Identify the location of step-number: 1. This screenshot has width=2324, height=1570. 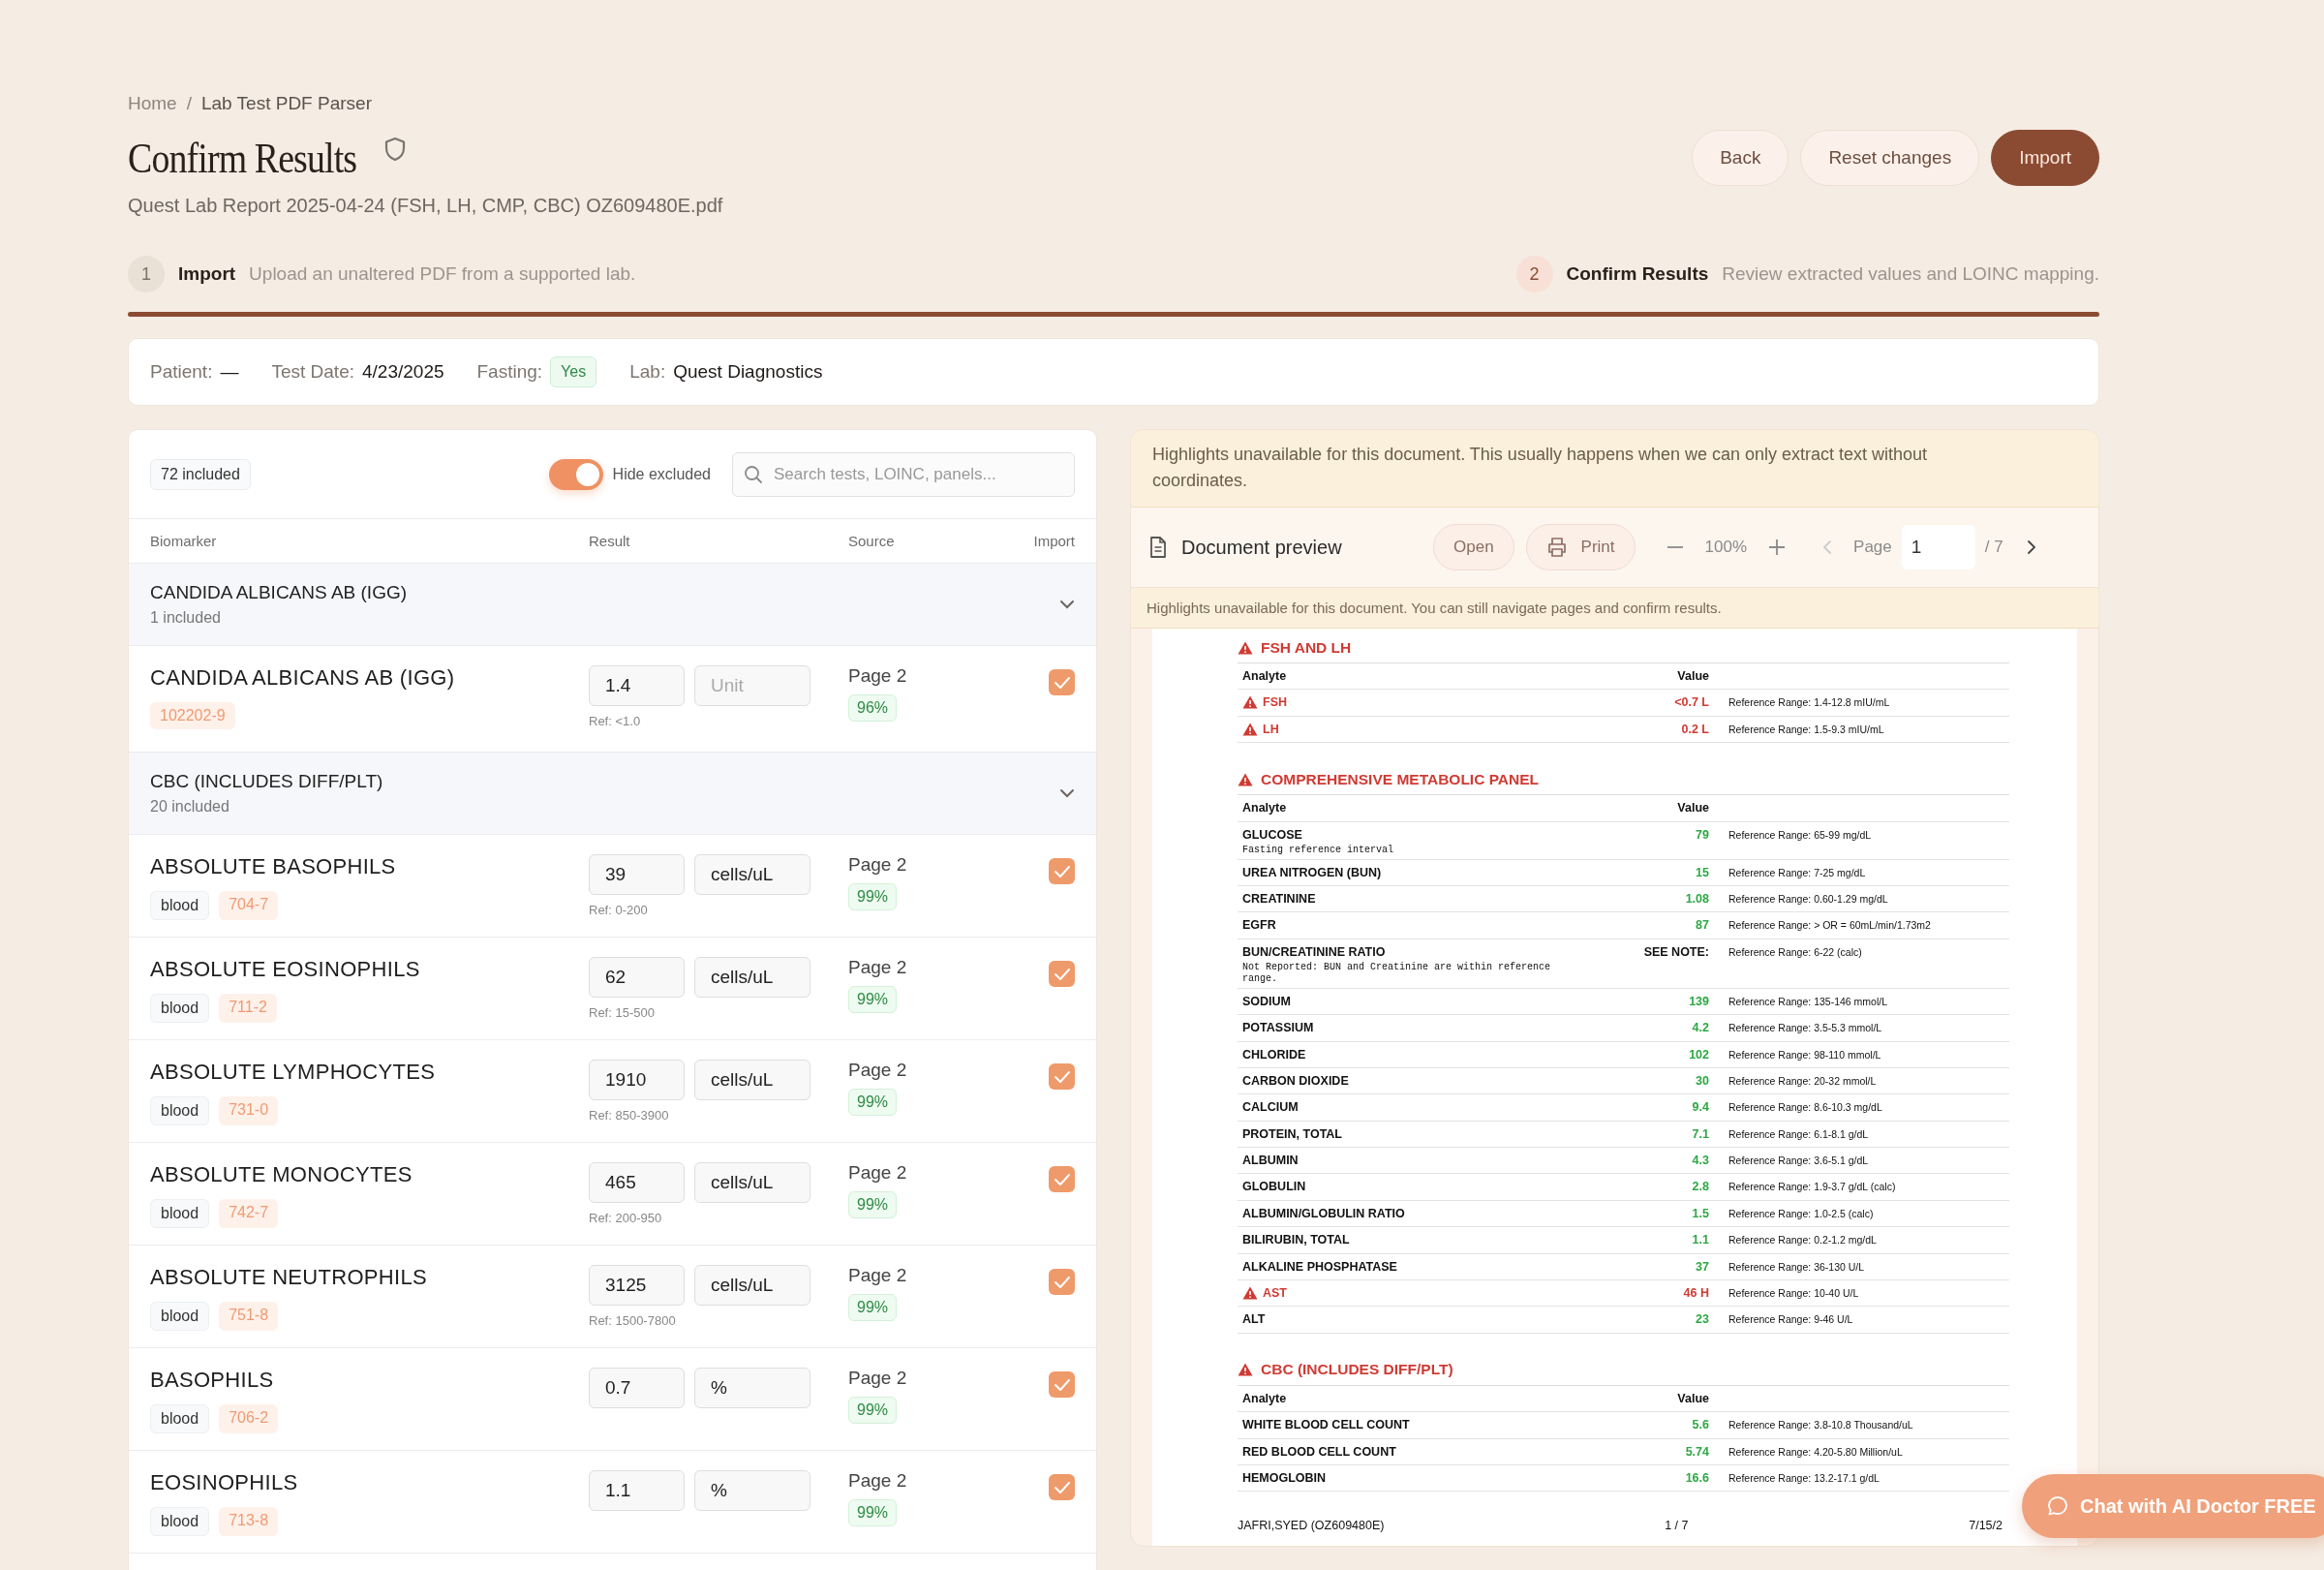
(146, 274).